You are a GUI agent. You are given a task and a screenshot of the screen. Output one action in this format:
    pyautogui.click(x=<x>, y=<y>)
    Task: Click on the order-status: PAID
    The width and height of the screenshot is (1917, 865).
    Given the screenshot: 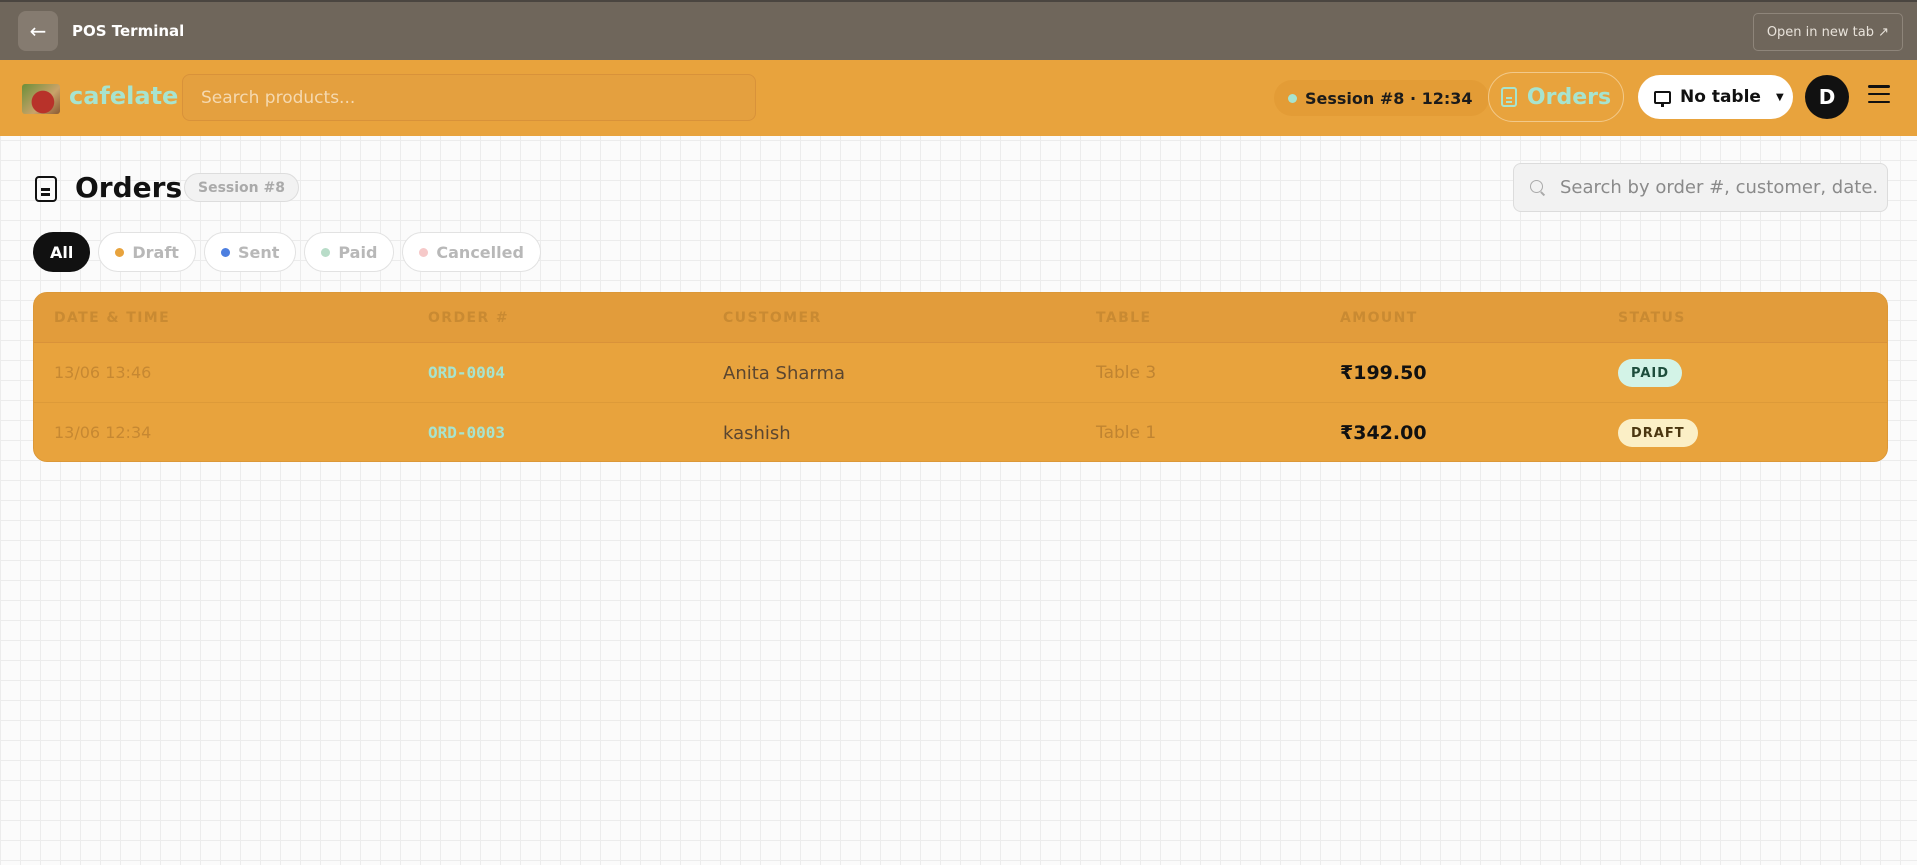 What is the action you would take?
    pyautogui.click(x=1650, y=373)
    